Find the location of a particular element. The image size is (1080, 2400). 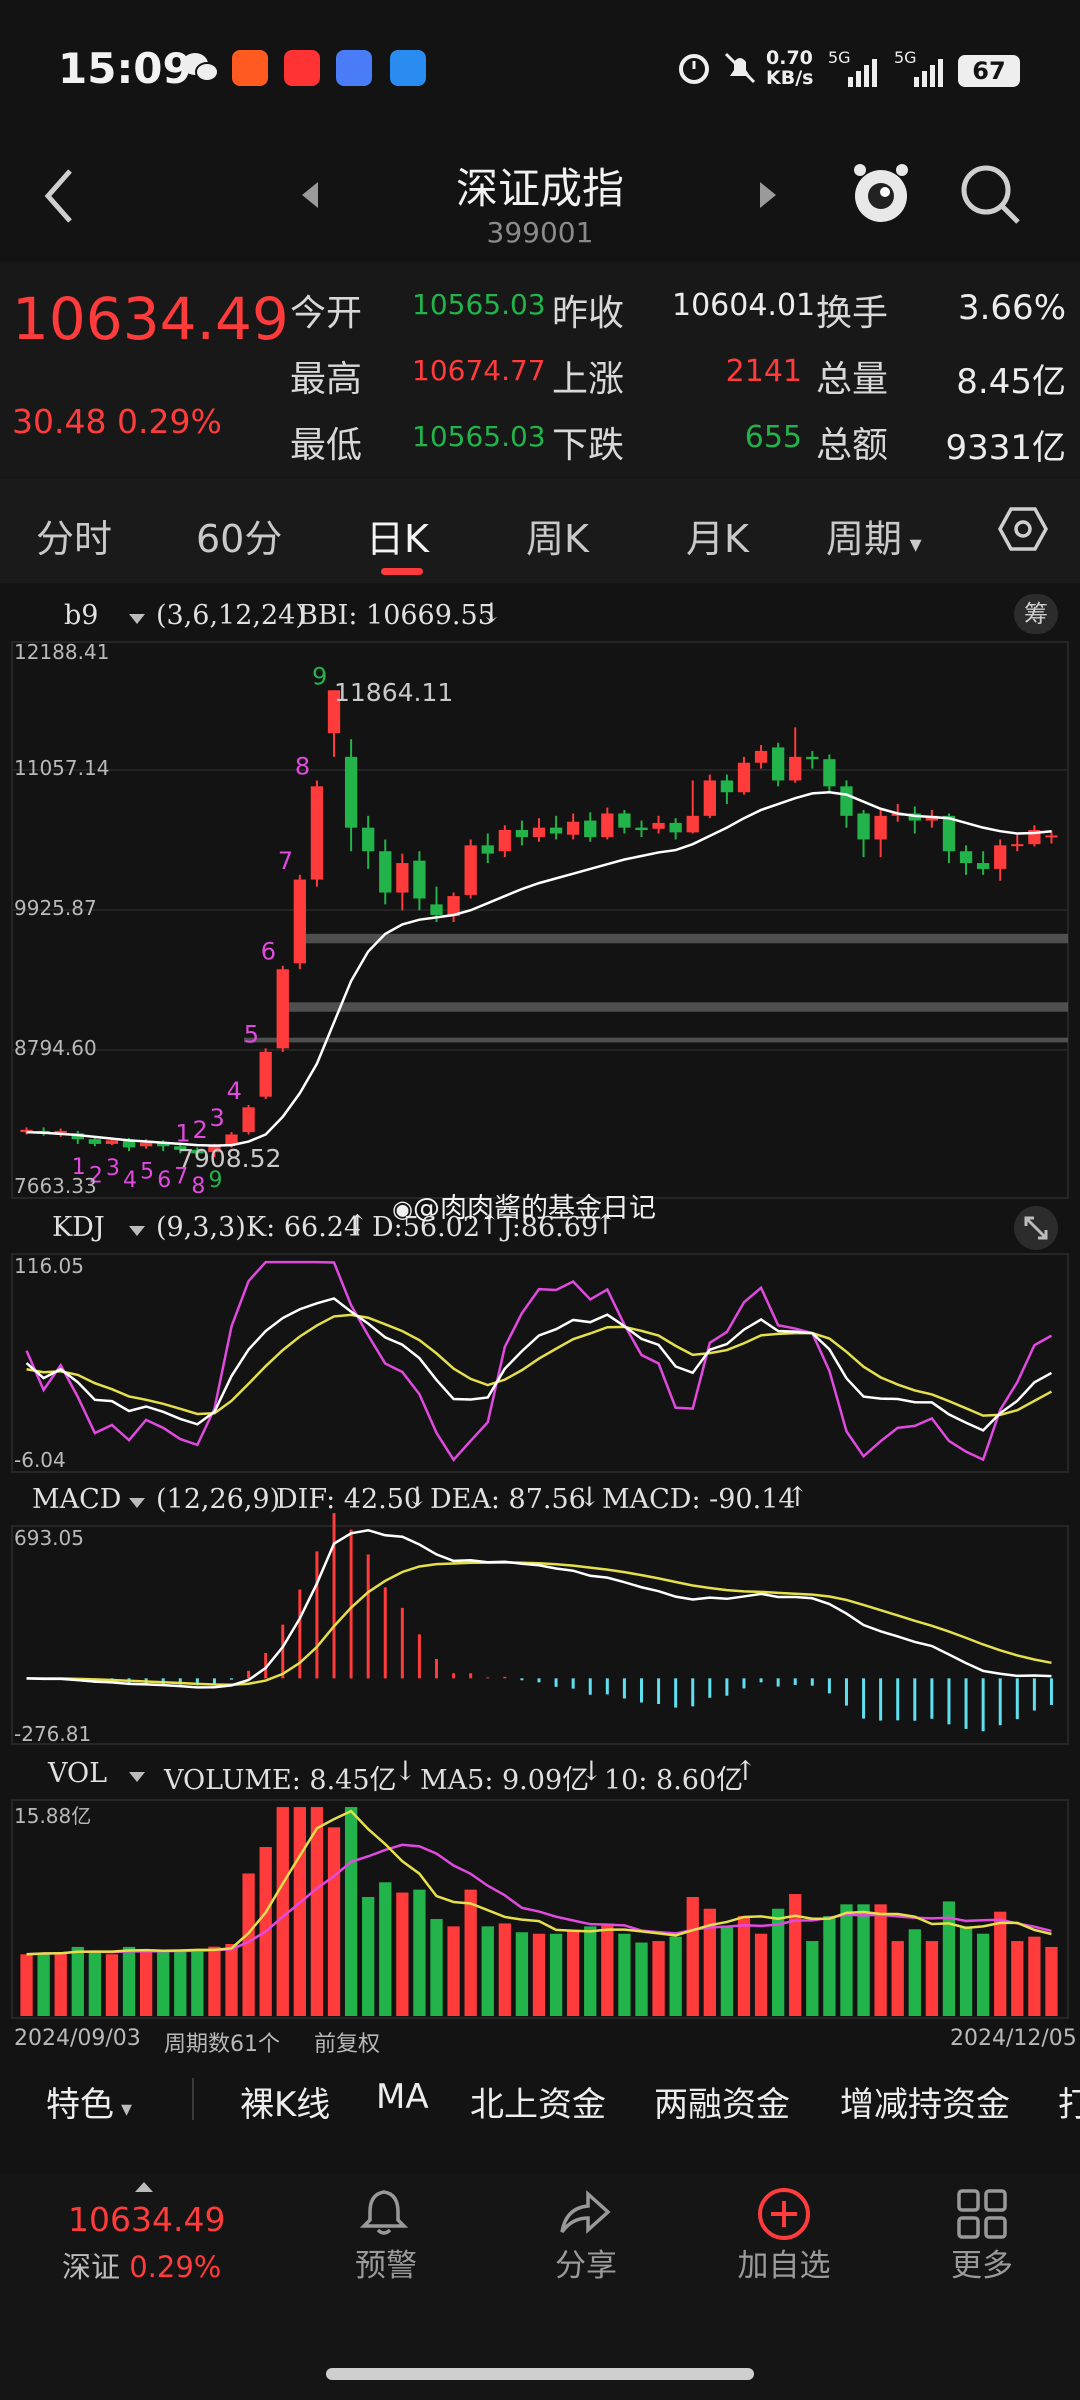

feature-more-cut: 打 is located at coordinates (1069, 2101).